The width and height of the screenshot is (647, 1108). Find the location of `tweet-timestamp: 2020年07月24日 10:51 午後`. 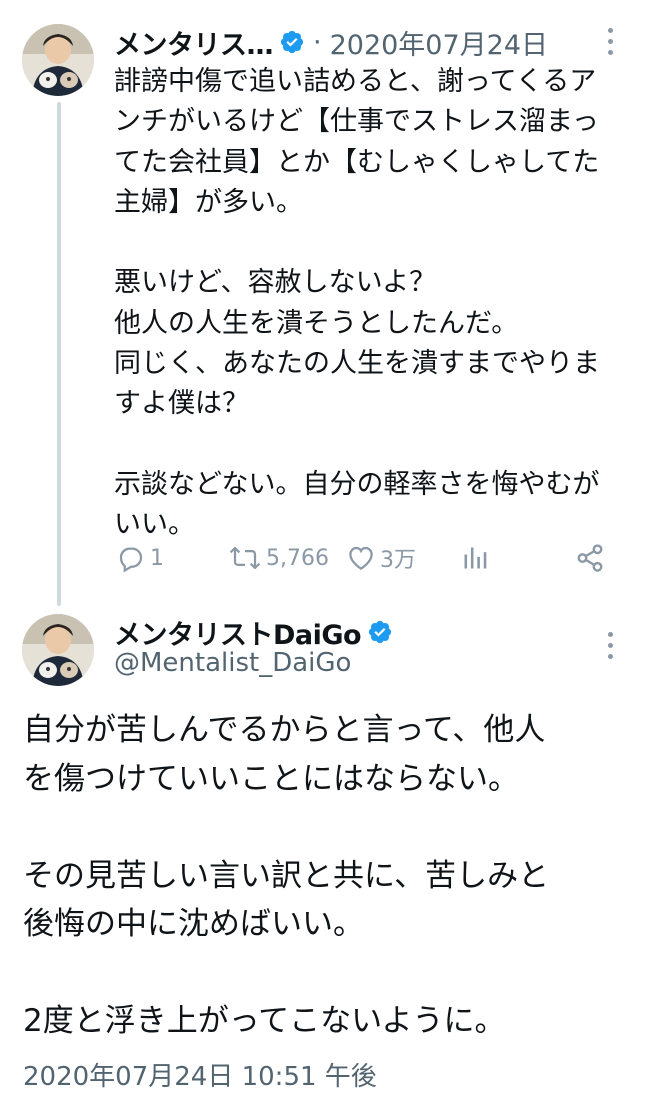

tweet-timestamp: 2020年07月24日 10:51 午後 is located at coordinates (200, 1074).